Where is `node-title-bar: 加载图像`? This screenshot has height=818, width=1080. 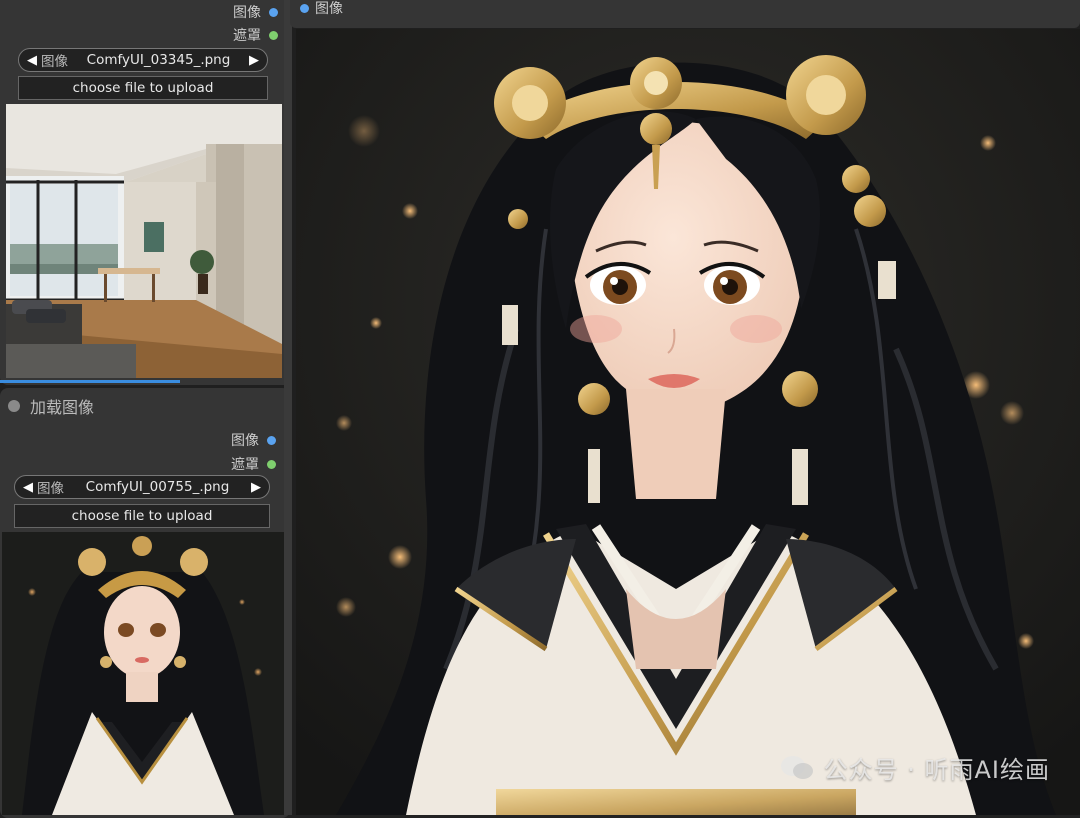 node-title-bar: 加载图像 is located at coordinates (51, 406).